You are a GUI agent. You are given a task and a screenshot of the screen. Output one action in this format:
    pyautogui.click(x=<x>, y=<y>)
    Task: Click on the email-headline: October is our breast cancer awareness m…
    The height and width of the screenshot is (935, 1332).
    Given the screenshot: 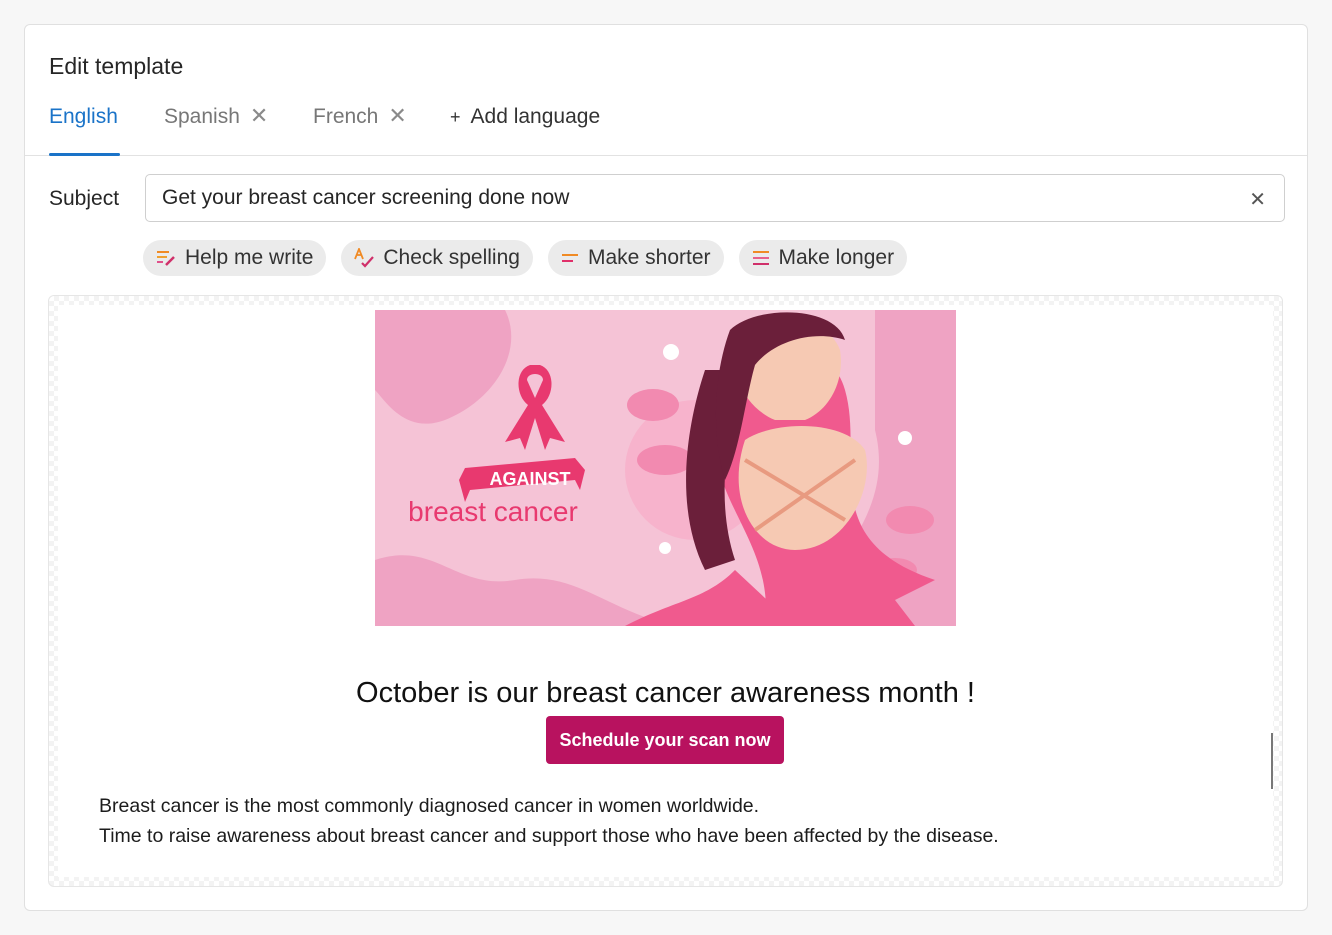 What is the action you would take?
    pyautogui.click(x=665, y=693)
    